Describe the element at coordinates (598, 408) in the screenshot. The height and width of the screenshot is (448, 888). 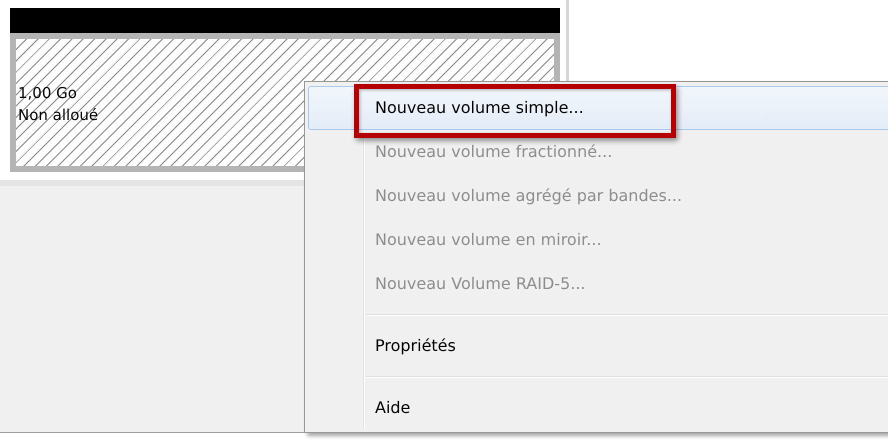
I see `menu-item: Aide` at that location.